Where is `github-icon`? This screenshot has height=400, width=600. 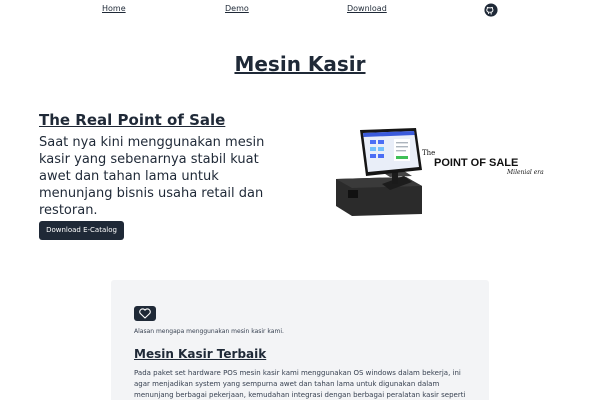 github-icon is located at coordinates (491, 9).